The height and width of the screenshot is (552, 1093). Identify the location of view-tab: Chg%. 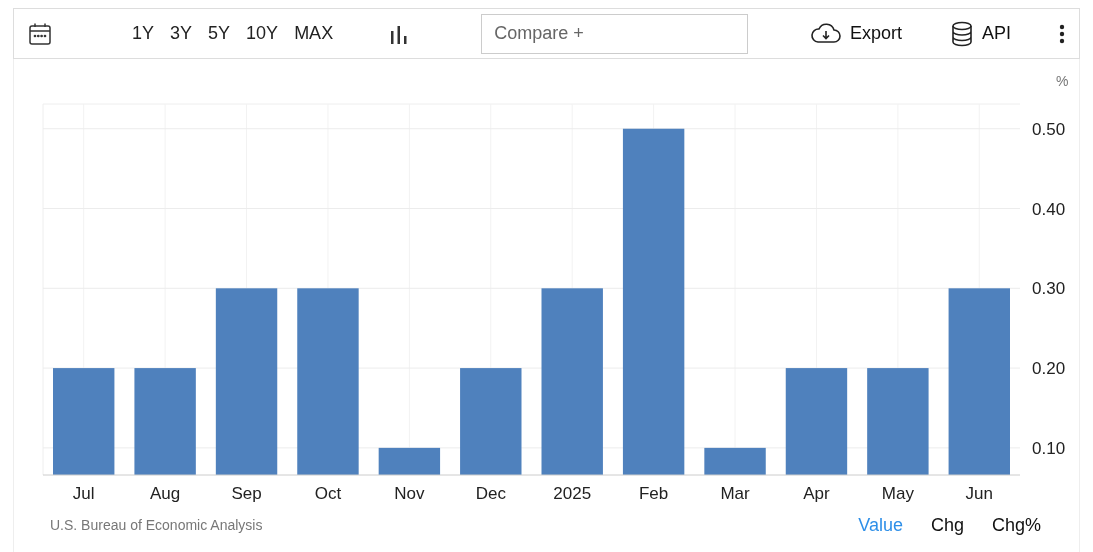
(1016, 525).